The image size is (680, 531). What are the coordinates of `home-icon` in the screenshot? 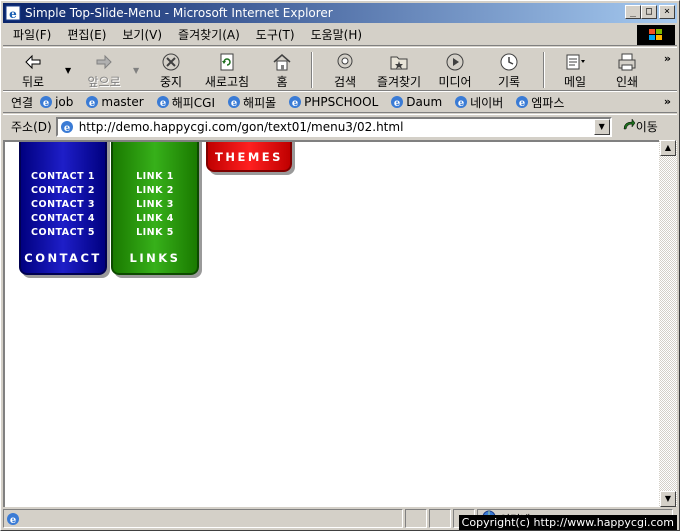 It's located at (282, 62).